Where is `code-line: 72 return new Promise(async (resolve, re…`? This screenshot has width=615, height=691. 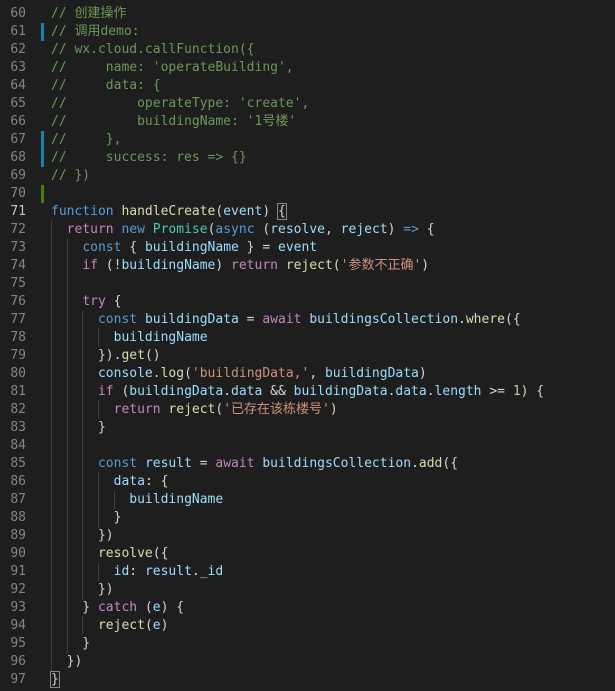 code-line: 72 return new Promise(async (resolve, re… is located at coordinates (307, 230).